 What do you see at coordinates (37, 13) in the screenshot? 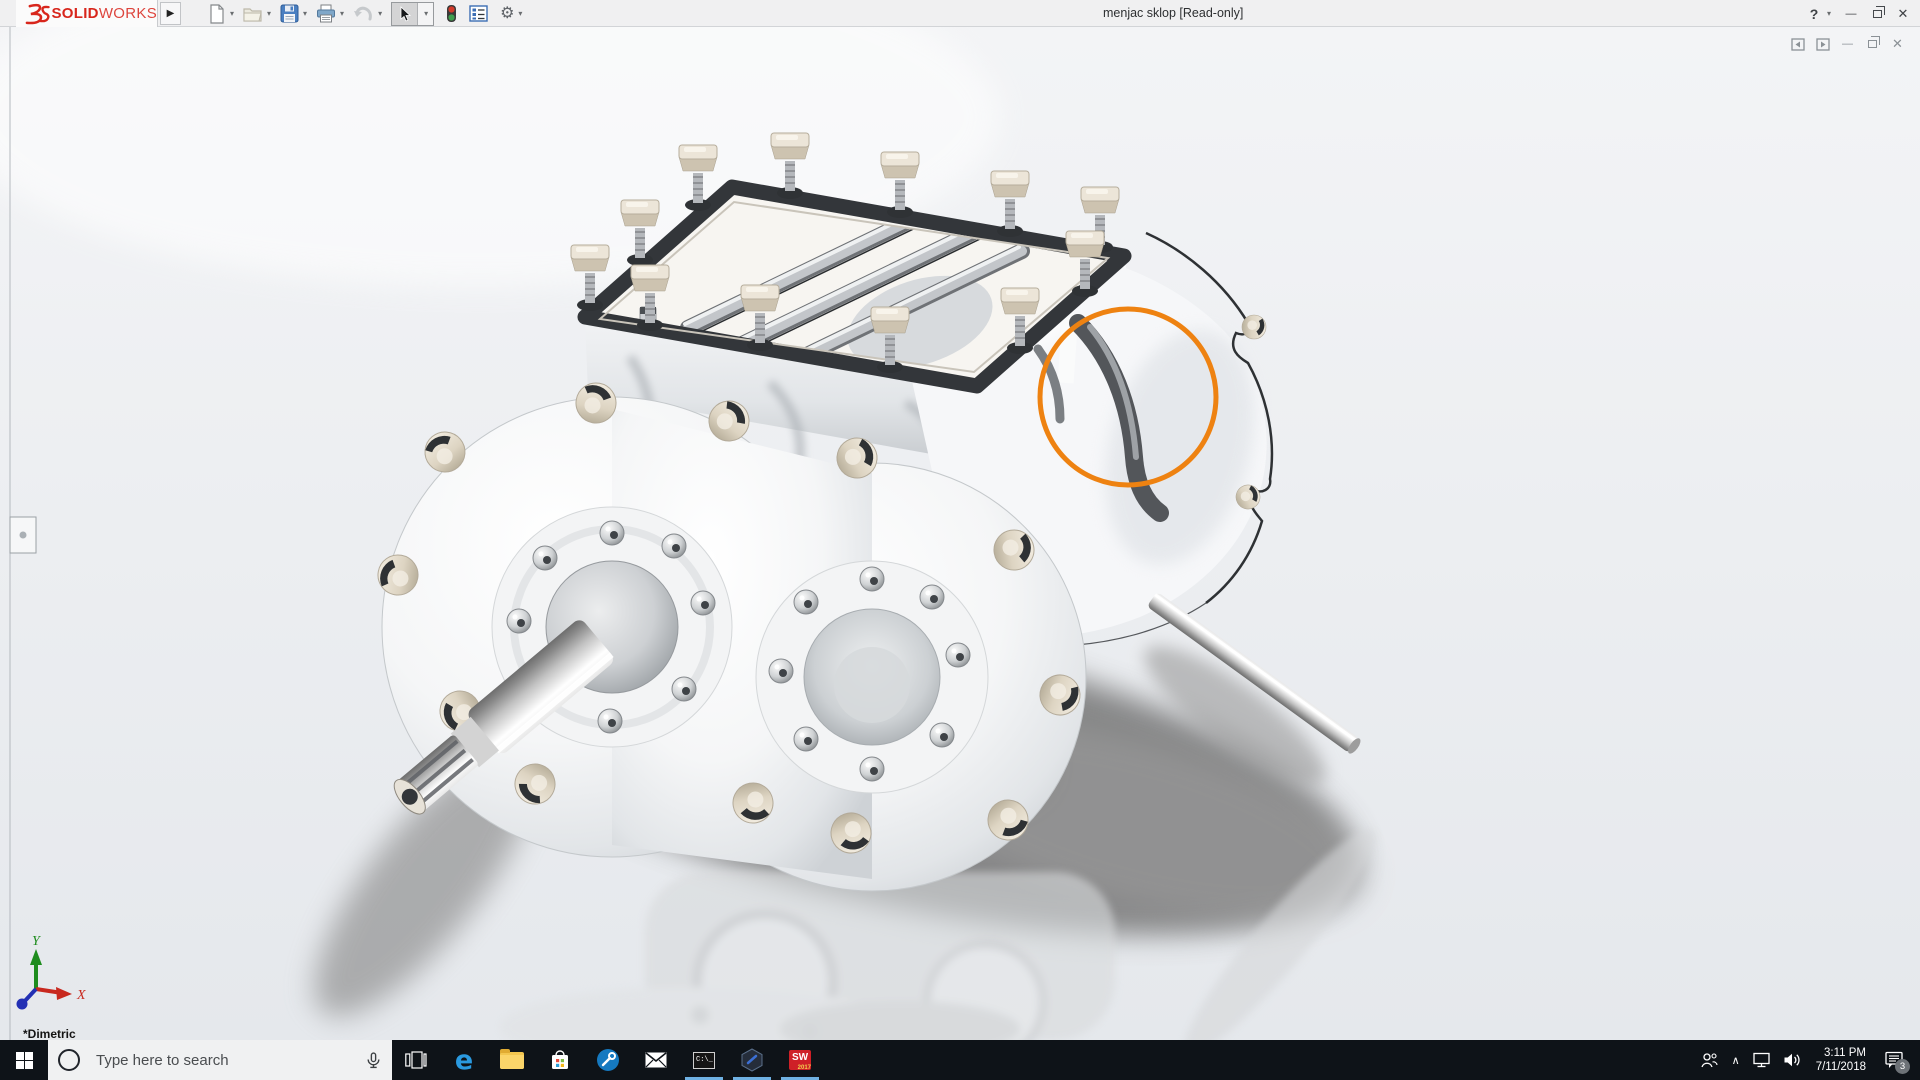
I see `solidworks-logo-mark` at bounding box center [37, 13].